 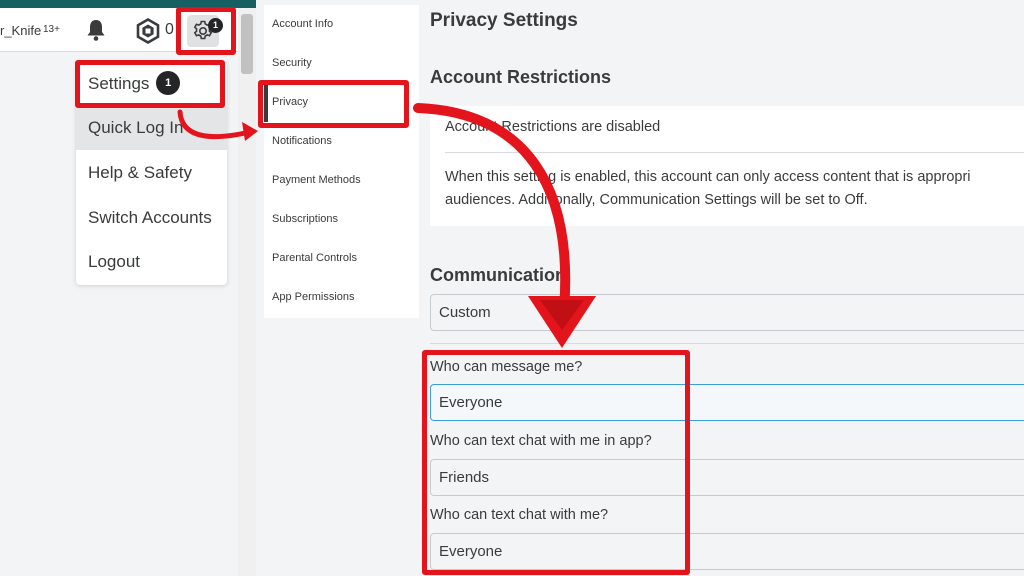 I want to click on scrollbar-track, so click(x=247, y=292).